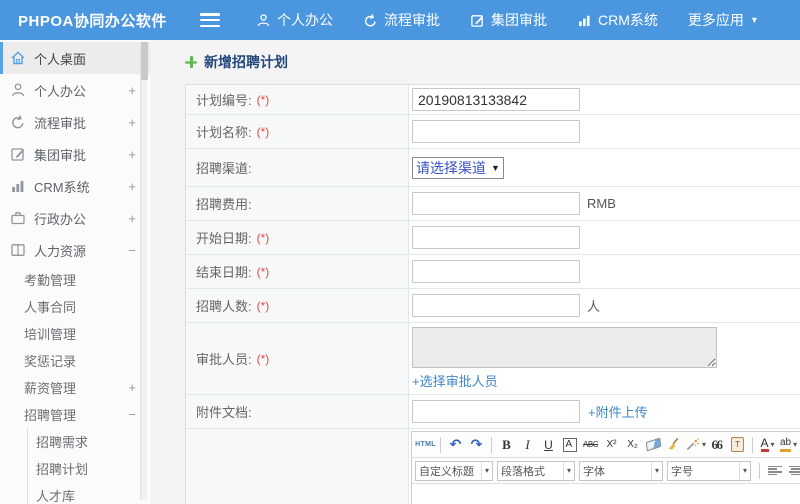 This screenshot has width=800, height=504. What do you see at coordinates (18, 58) in the screenshot?
I see `home-icon` at bounding box center [18, 58].